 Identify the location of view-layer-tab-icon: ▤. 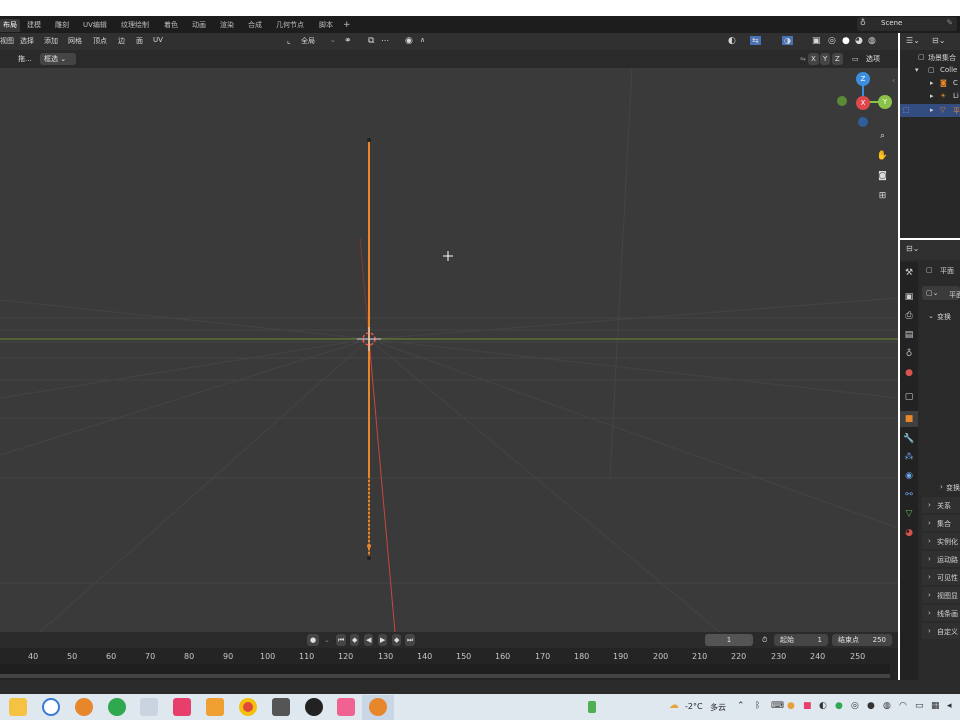
(909, 335).